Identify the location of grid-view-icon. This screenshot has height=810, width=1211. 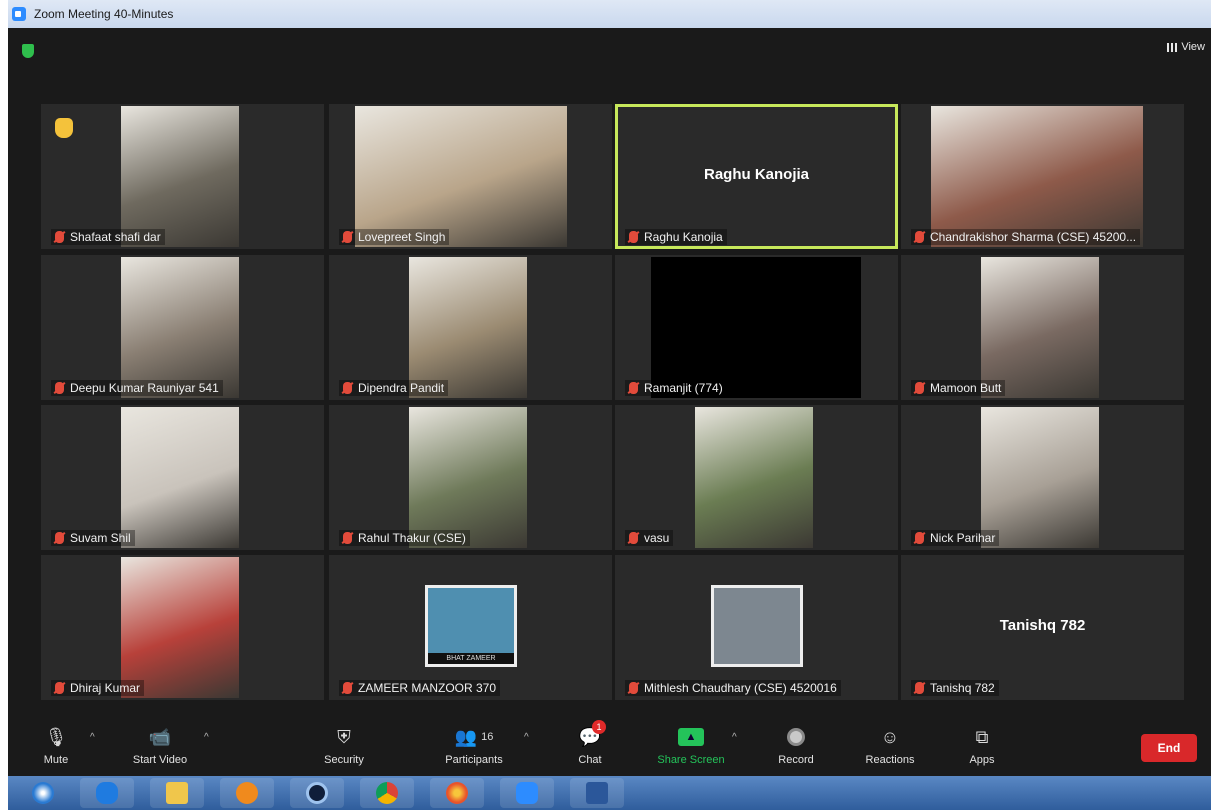
(1172, 47).